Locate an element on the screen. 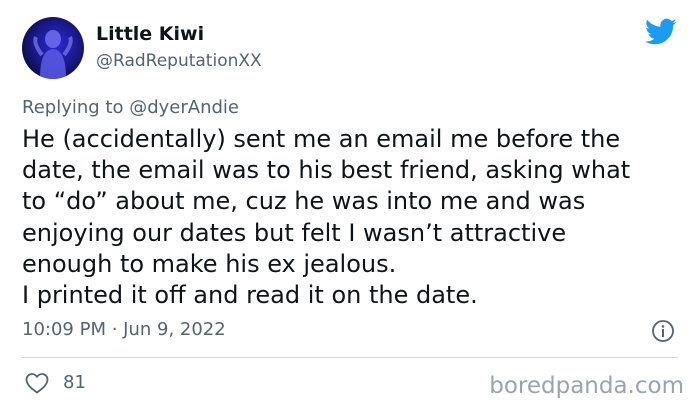 Image resolution: width=700 pixels, height=410 pixels. reply-prefix: Replying to is located at coordinates (76, 107).